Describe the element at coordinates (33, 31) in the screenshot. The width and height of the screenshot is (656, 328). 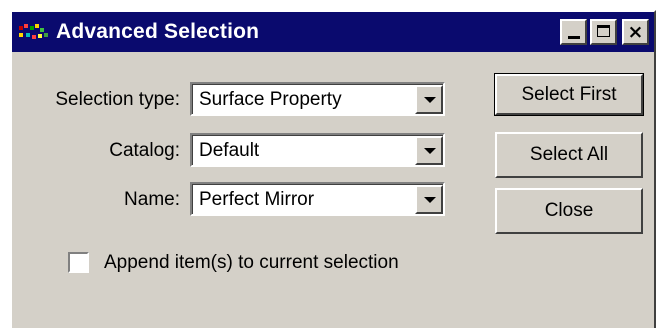
I see `app-icon` at that location.